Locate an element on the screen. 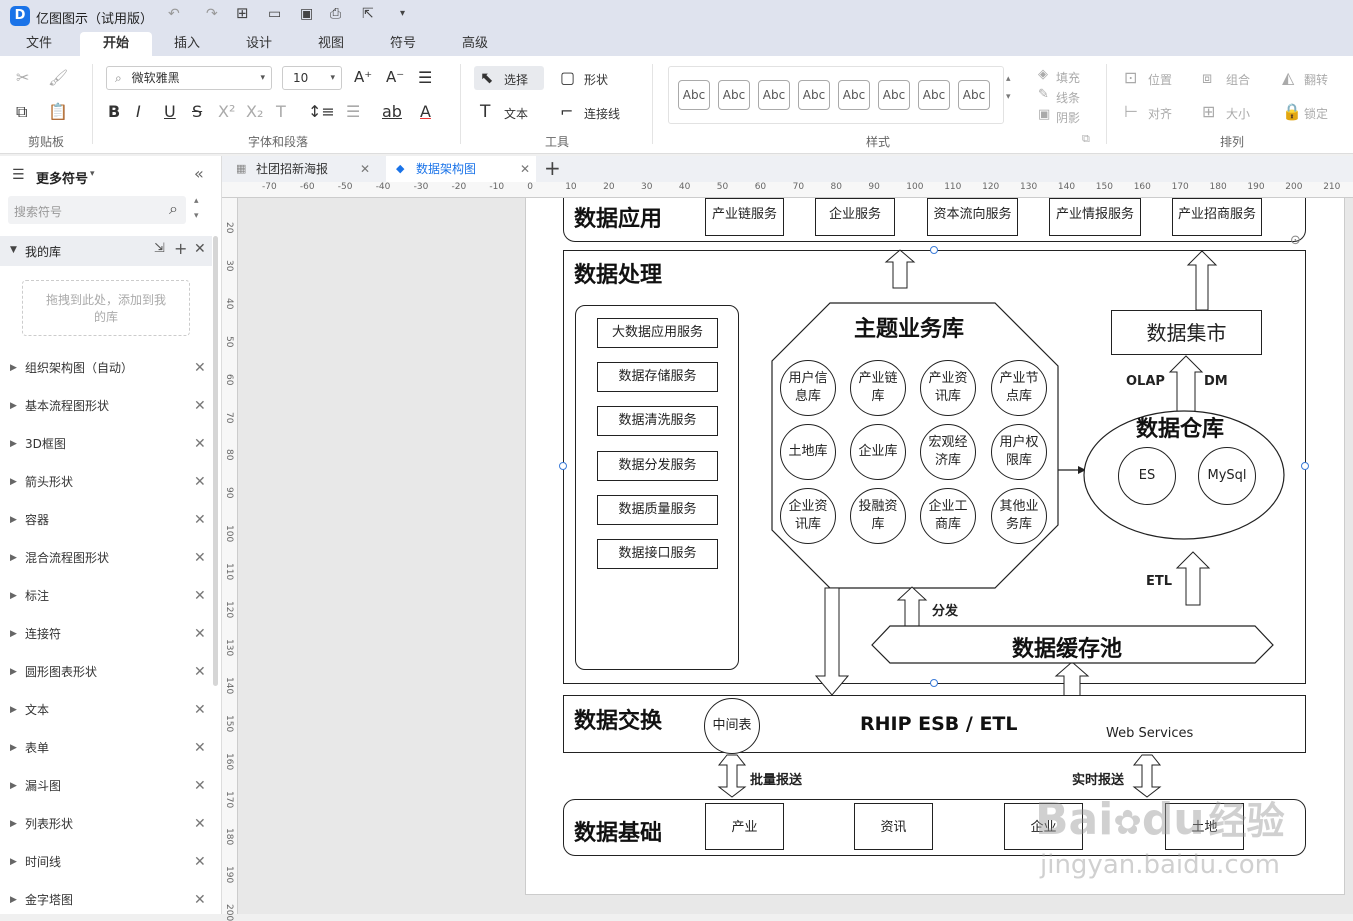 The image size is (1353, 921). watermark: Bai✿du 经验 is located at coordinates (1160, 817).